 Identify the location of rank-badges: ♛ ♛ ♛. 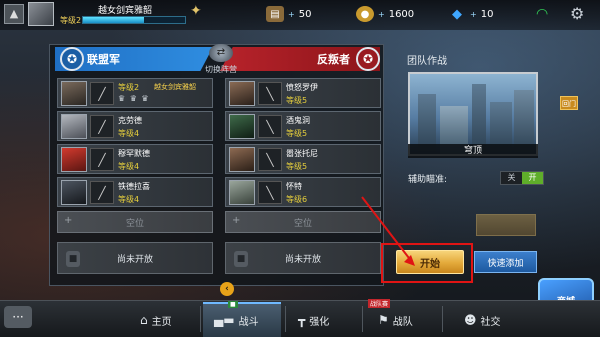
(134, 98).